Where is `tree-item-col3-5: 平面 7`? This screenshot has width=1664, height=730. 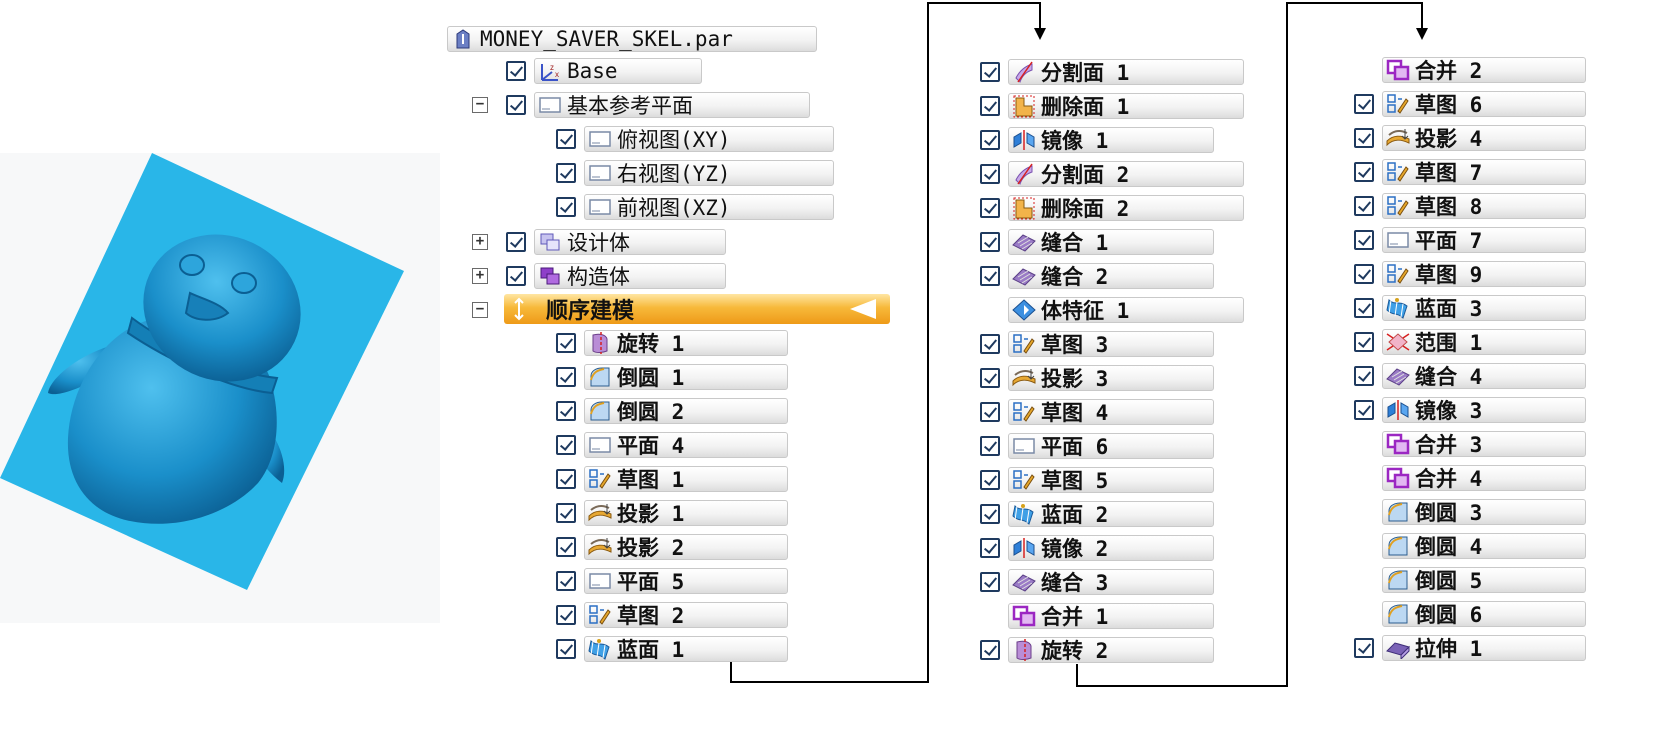
tree-item-col3-5: 平面 7 is located at coordinates (1470, 240).